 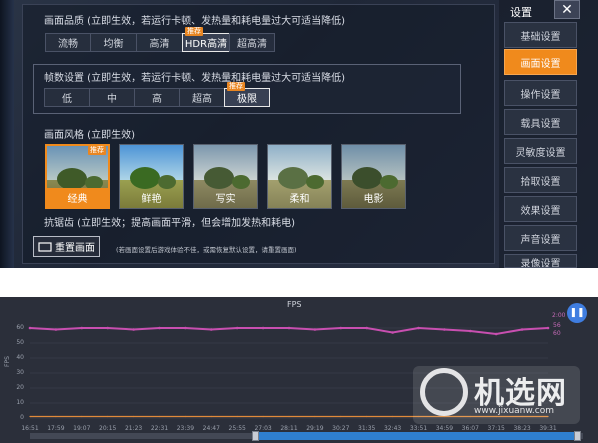 I want to click on right-label: 56, so click(x=557, y=325).